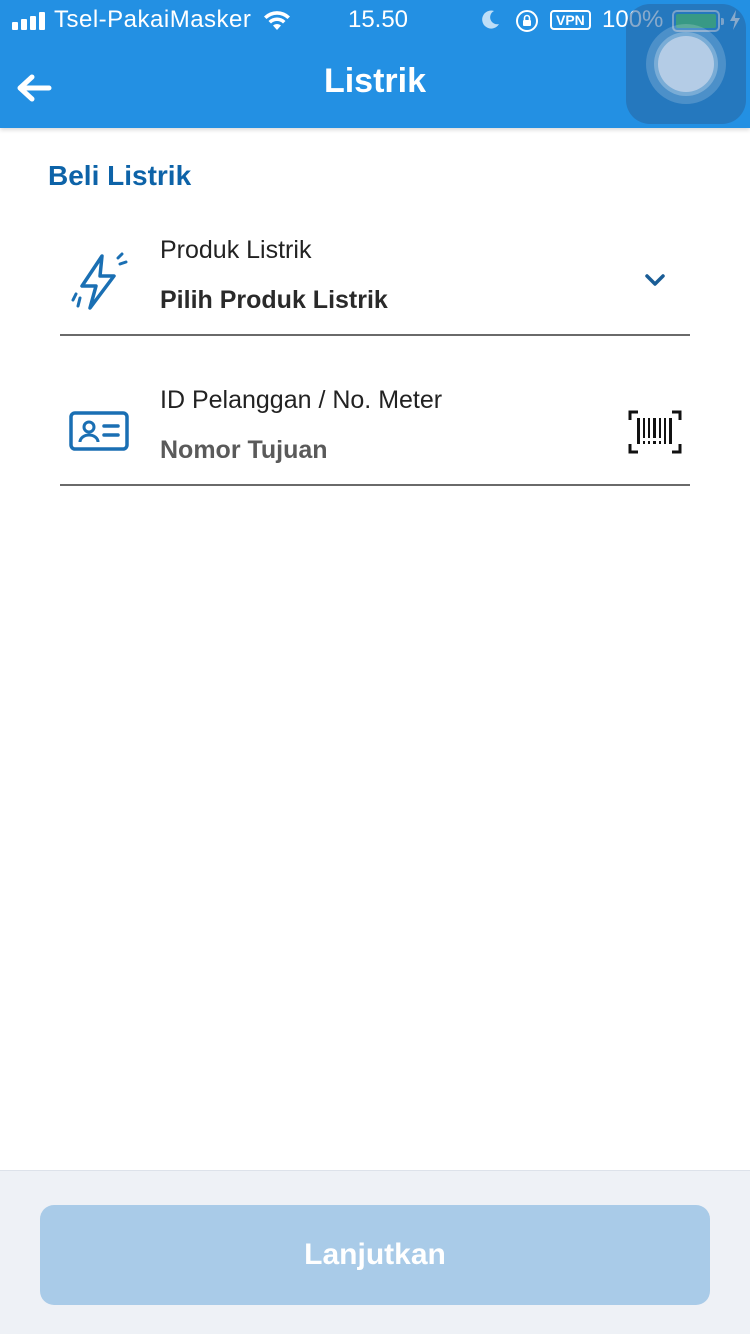  What do you see at coordinates (686, 64) in the screenshot?
I see `assistive-touch-button` at bounding box center [686, 64].